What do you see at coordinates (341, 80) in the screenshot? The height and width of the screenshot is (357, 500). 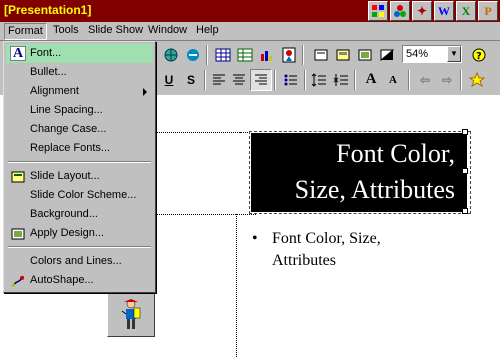 I see `decrease-spacing-icon` at bounding box center [341, 80].